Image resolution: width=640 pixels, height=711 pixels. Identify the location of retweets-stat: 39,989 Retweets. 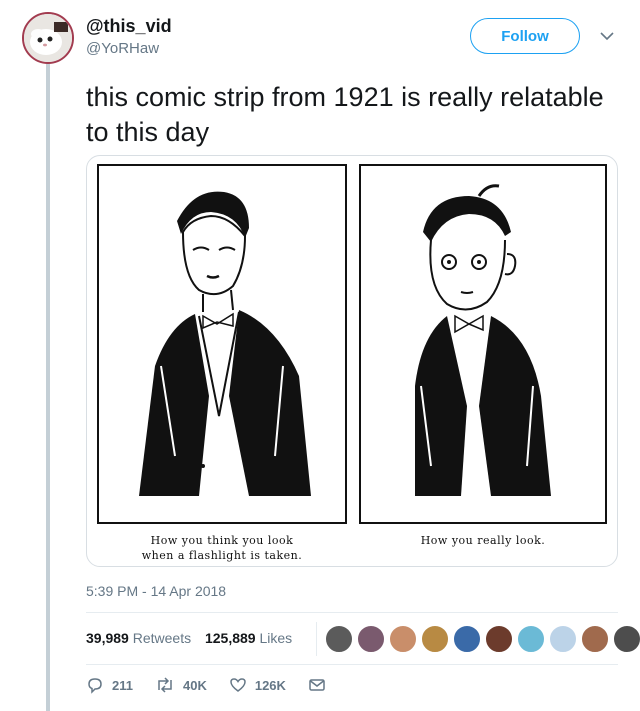
(140, 638).